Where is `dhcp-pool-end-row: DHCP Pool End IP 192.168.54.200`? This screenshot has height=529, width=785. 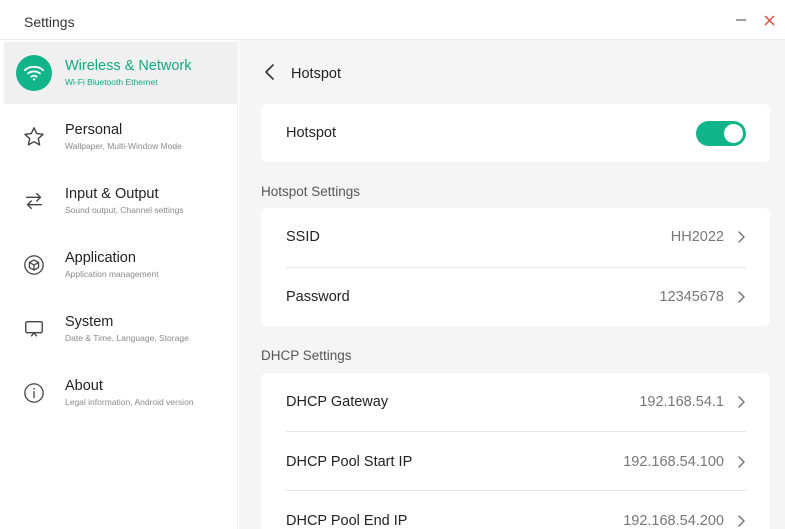 dhcp-pool-end-row: DHCP Pool End IP 192.168.54.200 is located at coordinates (515, 510).